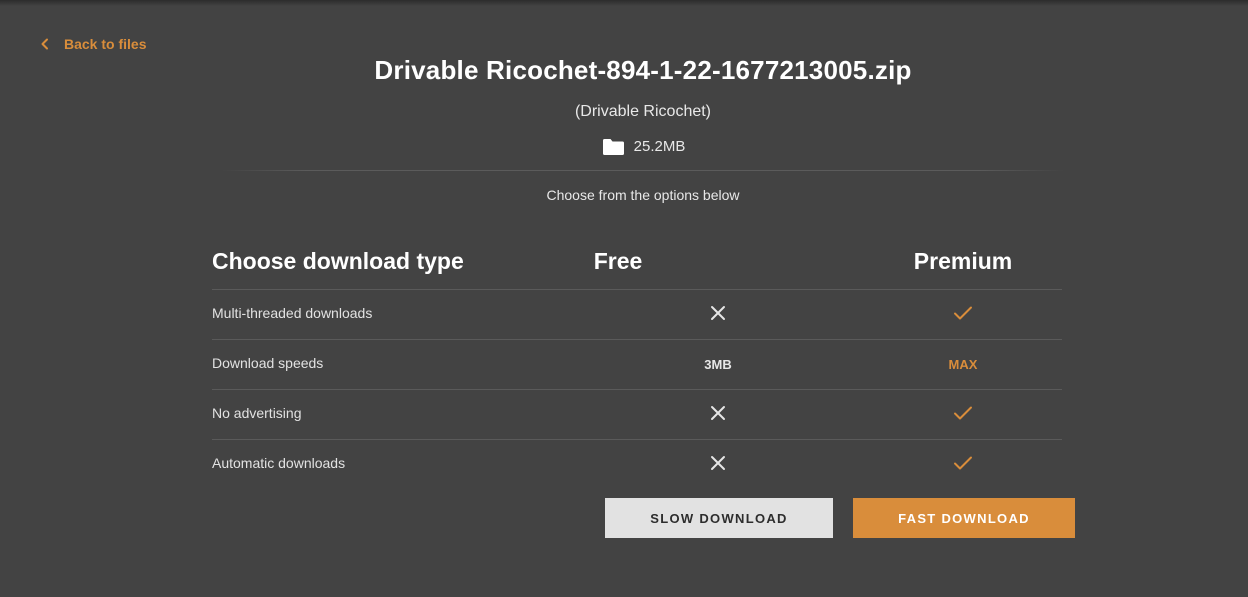 Image resolution: width=1248 pixels, height=597 pixels. I want to click on table-header: Choose download type Free Premium, so click(637, 264).